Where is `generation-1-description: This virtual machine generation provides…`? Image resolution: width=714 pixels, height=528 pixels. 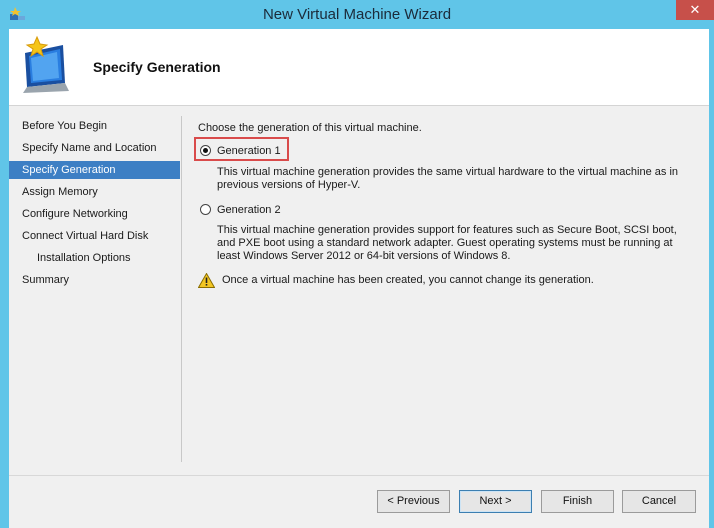
generation-1-description: This virtual machine generation provides… is located at coordinates (448, 178).